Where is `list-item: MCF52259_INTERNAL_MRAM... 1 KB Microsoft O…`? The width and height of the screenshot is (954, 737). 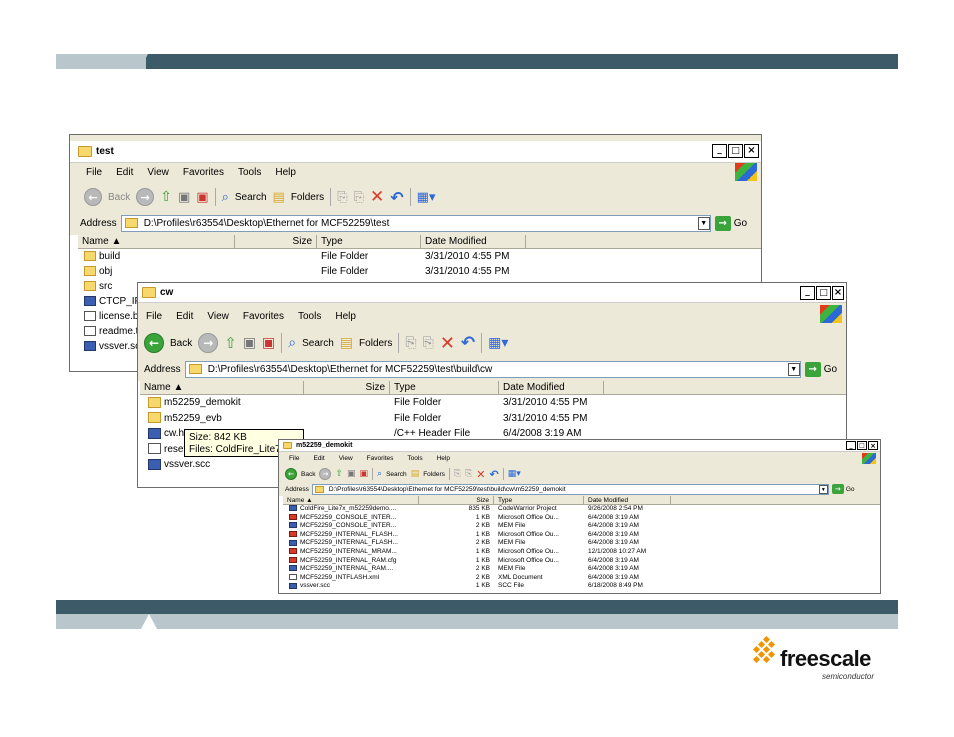
list-item: MCF52259_INTERNAL_MRAM... 1 KB Microsoft O… is located at coordinates (582, 552).